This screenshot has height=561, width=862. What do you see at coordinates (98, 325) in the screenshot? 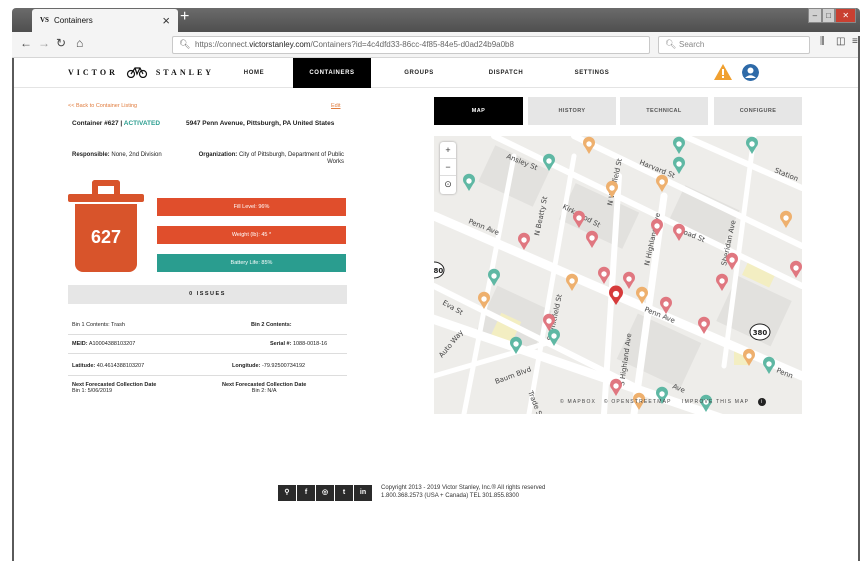
I see `bin1-contents: Bin 1 Contents: Trash` at bounding box center [98, 325].